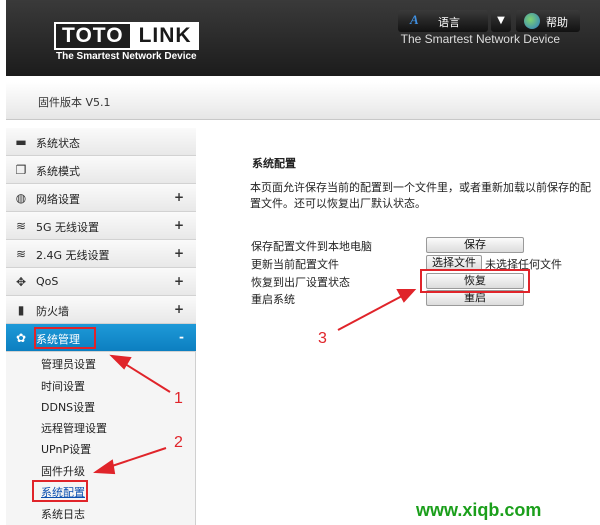 The width and height of the screenshot is (600, 525). I want to click on arrow-2-head, so click(104, 467).